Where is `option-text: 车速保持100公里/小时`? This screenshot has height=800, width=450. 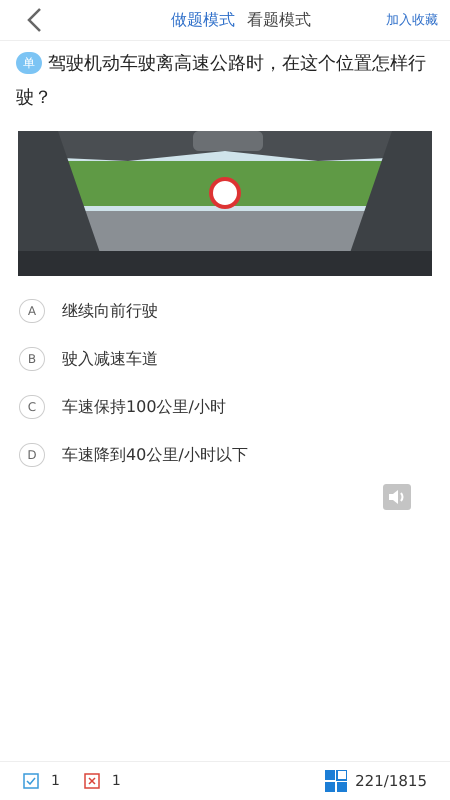
option-text: 车速保持100公里/小时 is located at coordinates (144, 407).